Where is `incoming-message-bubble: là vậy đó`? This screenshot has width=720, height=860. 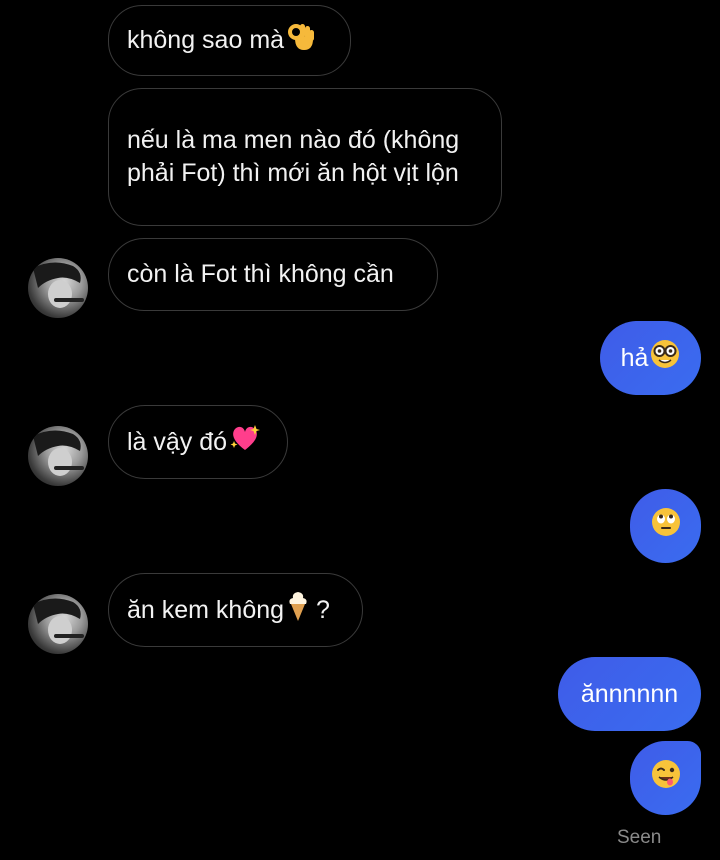
incoming-message-bubble: là vậy đó is located at coordinates (198, 442).